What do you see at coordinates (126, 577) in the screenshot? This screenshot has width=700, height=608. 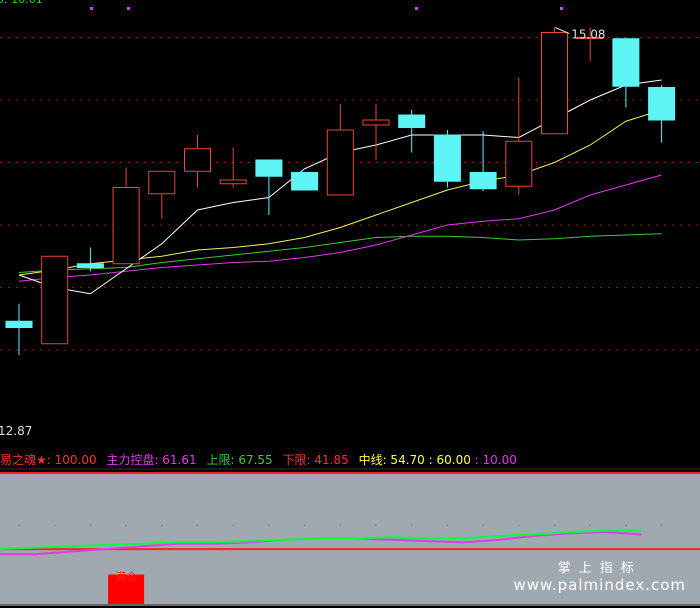 I see `full-position-label: 满仓` at bounding box center [126, 577].